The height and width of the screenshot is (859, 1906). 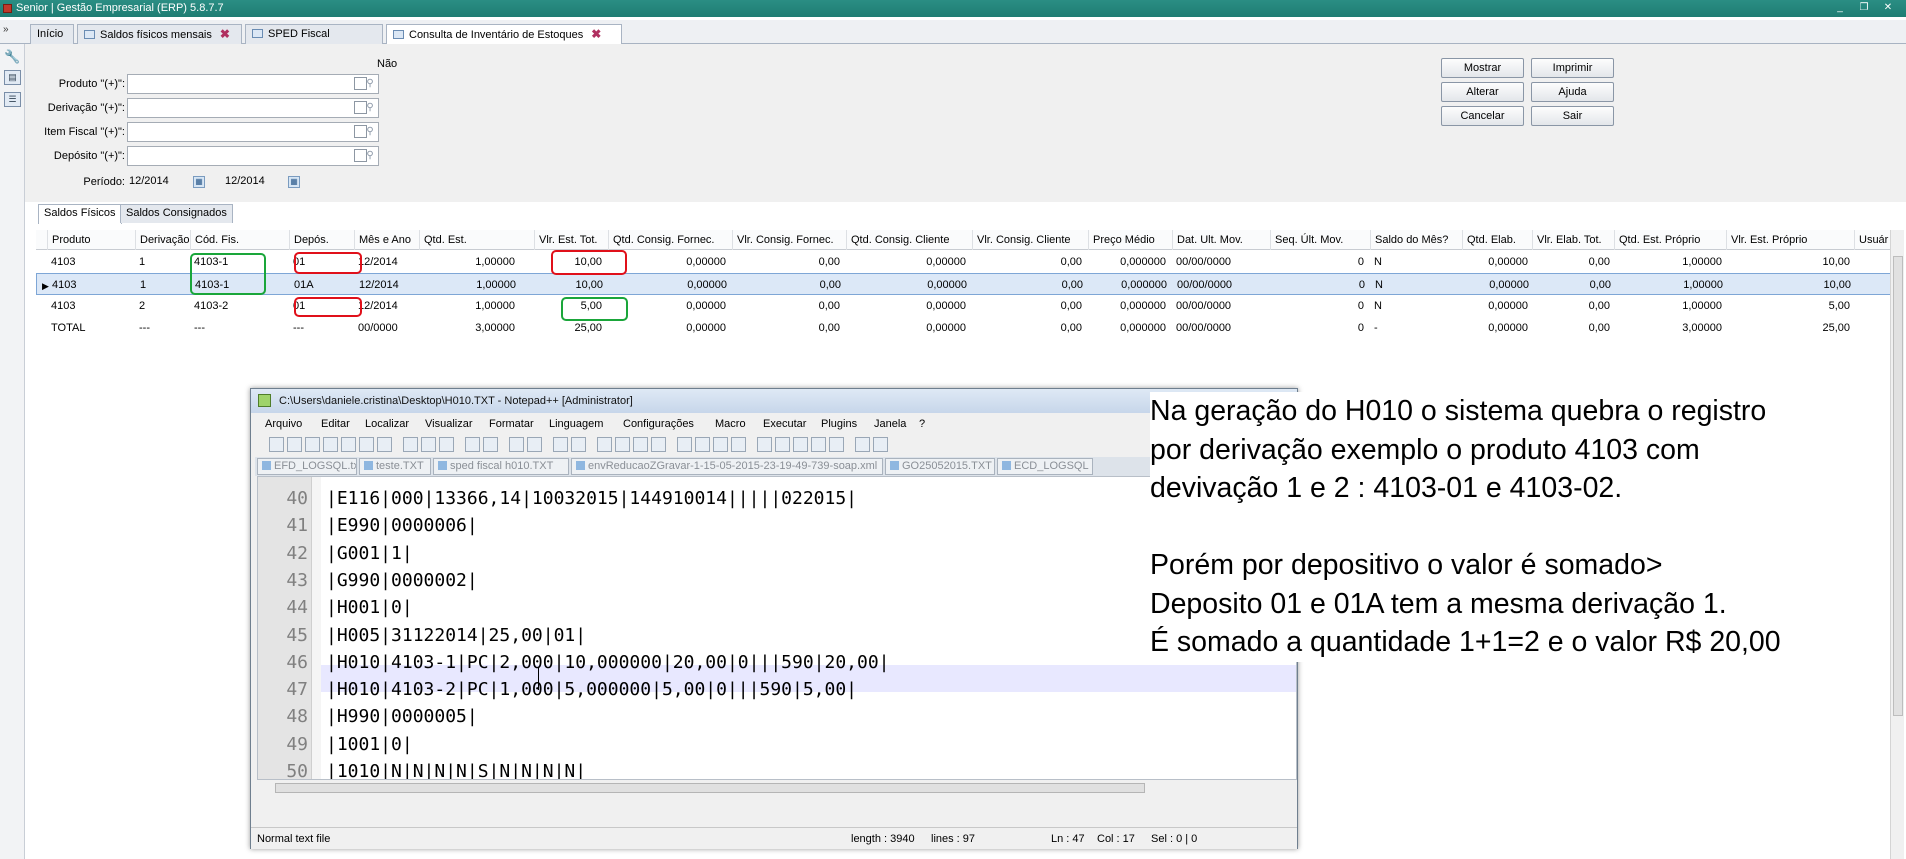 What do you see at coordinates (782, 444) in the screenshot?
I see `stop-macro-icon` at bounding box center [782, 444].